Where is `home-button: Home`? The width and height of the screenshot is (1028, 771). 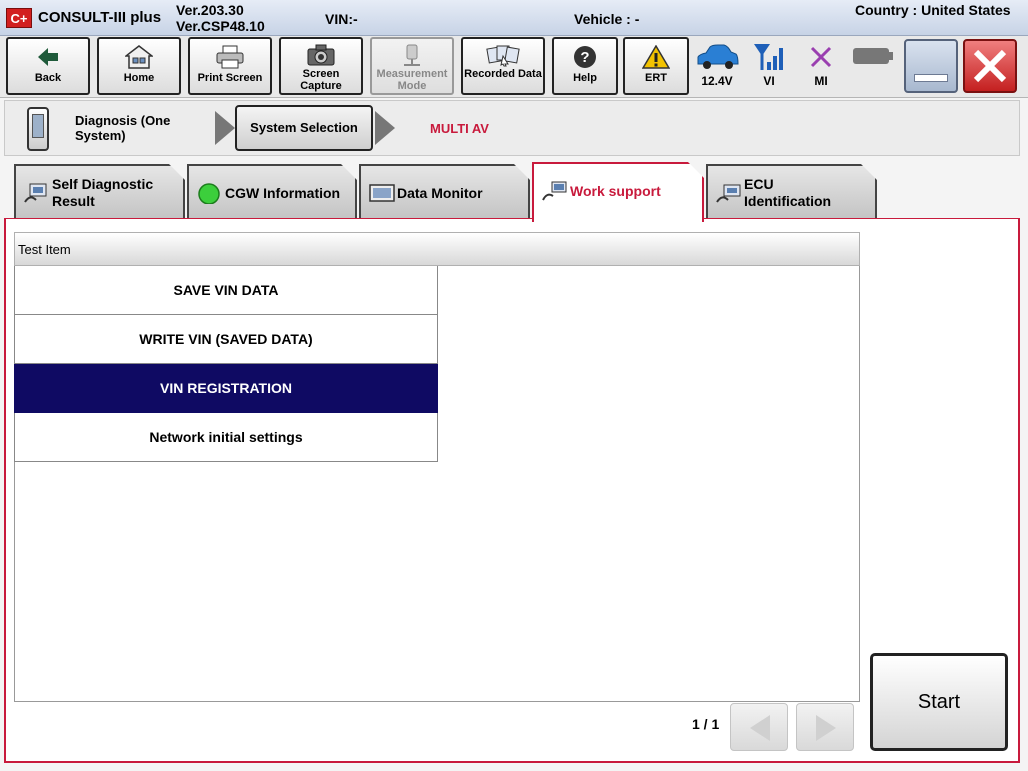 home-button: Home is located at coordinates (139, 66).